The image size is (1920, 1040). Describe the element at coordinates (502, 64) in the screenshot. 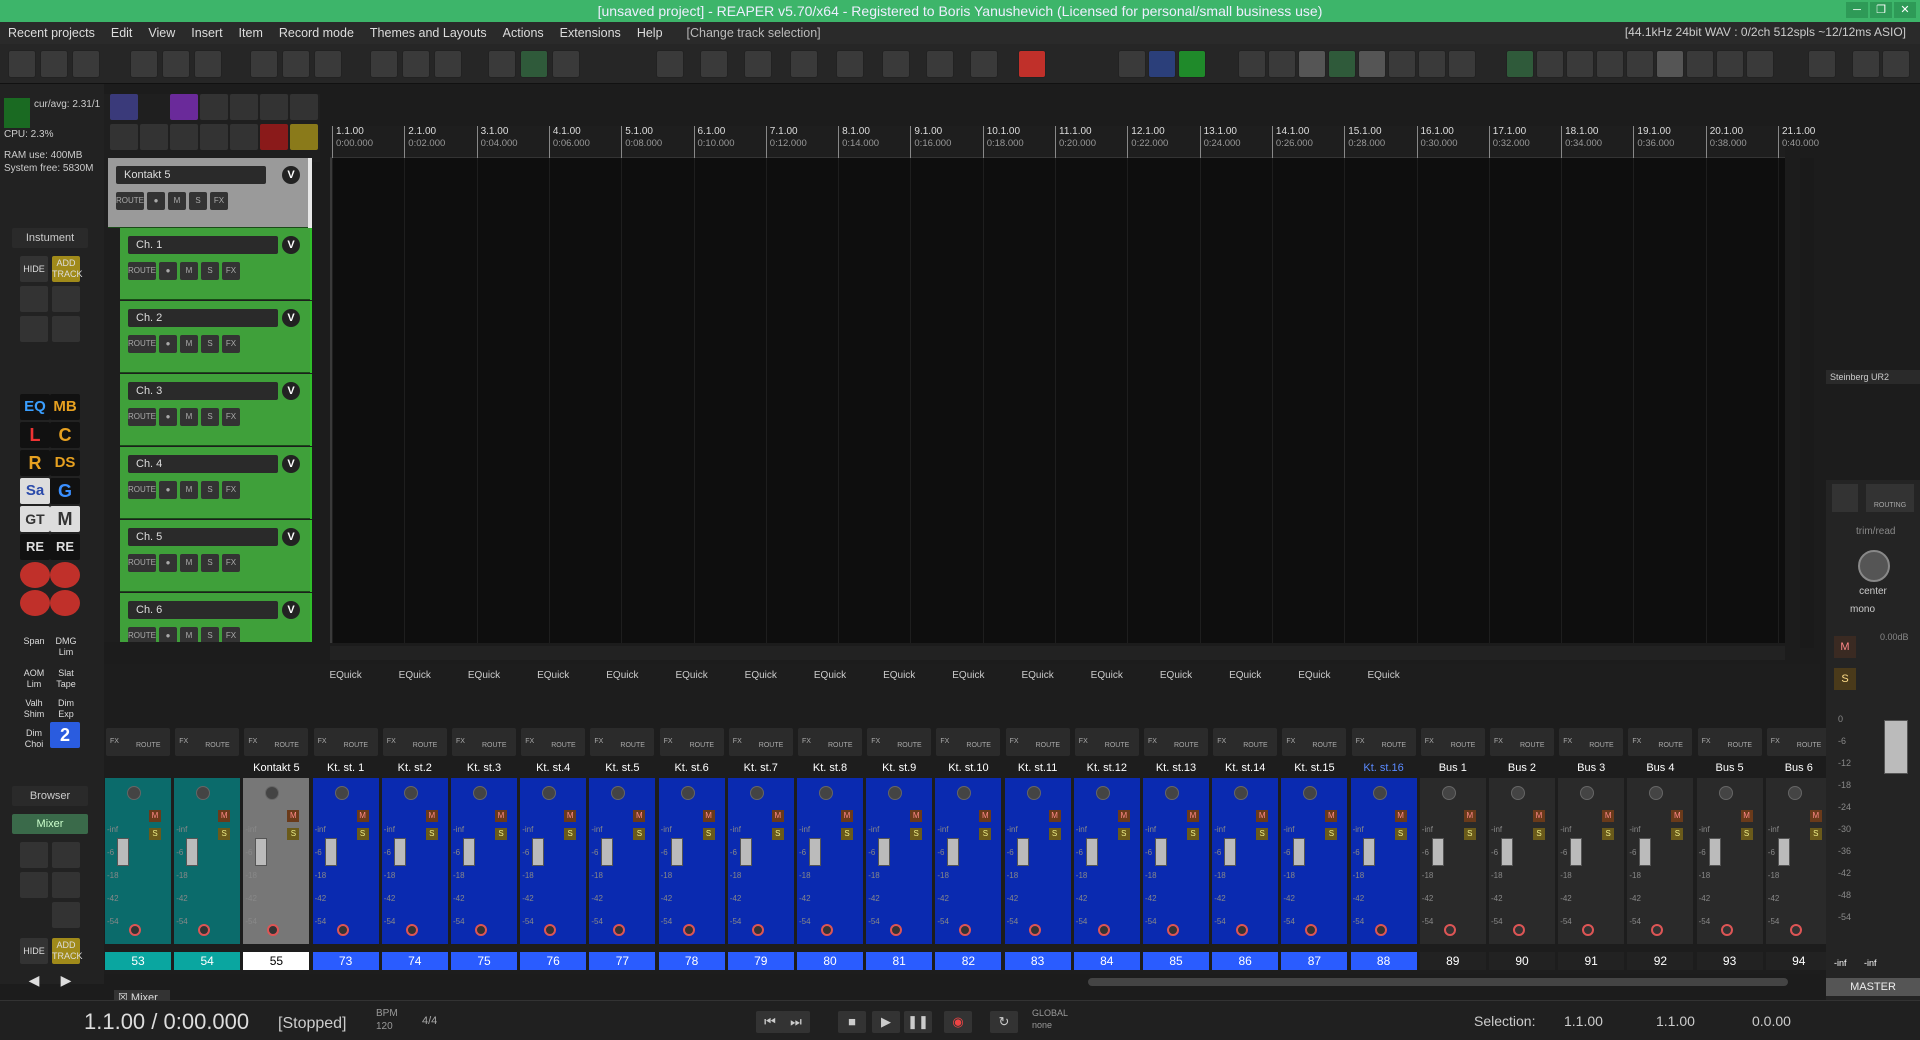

I see `shield-icon` at that location.